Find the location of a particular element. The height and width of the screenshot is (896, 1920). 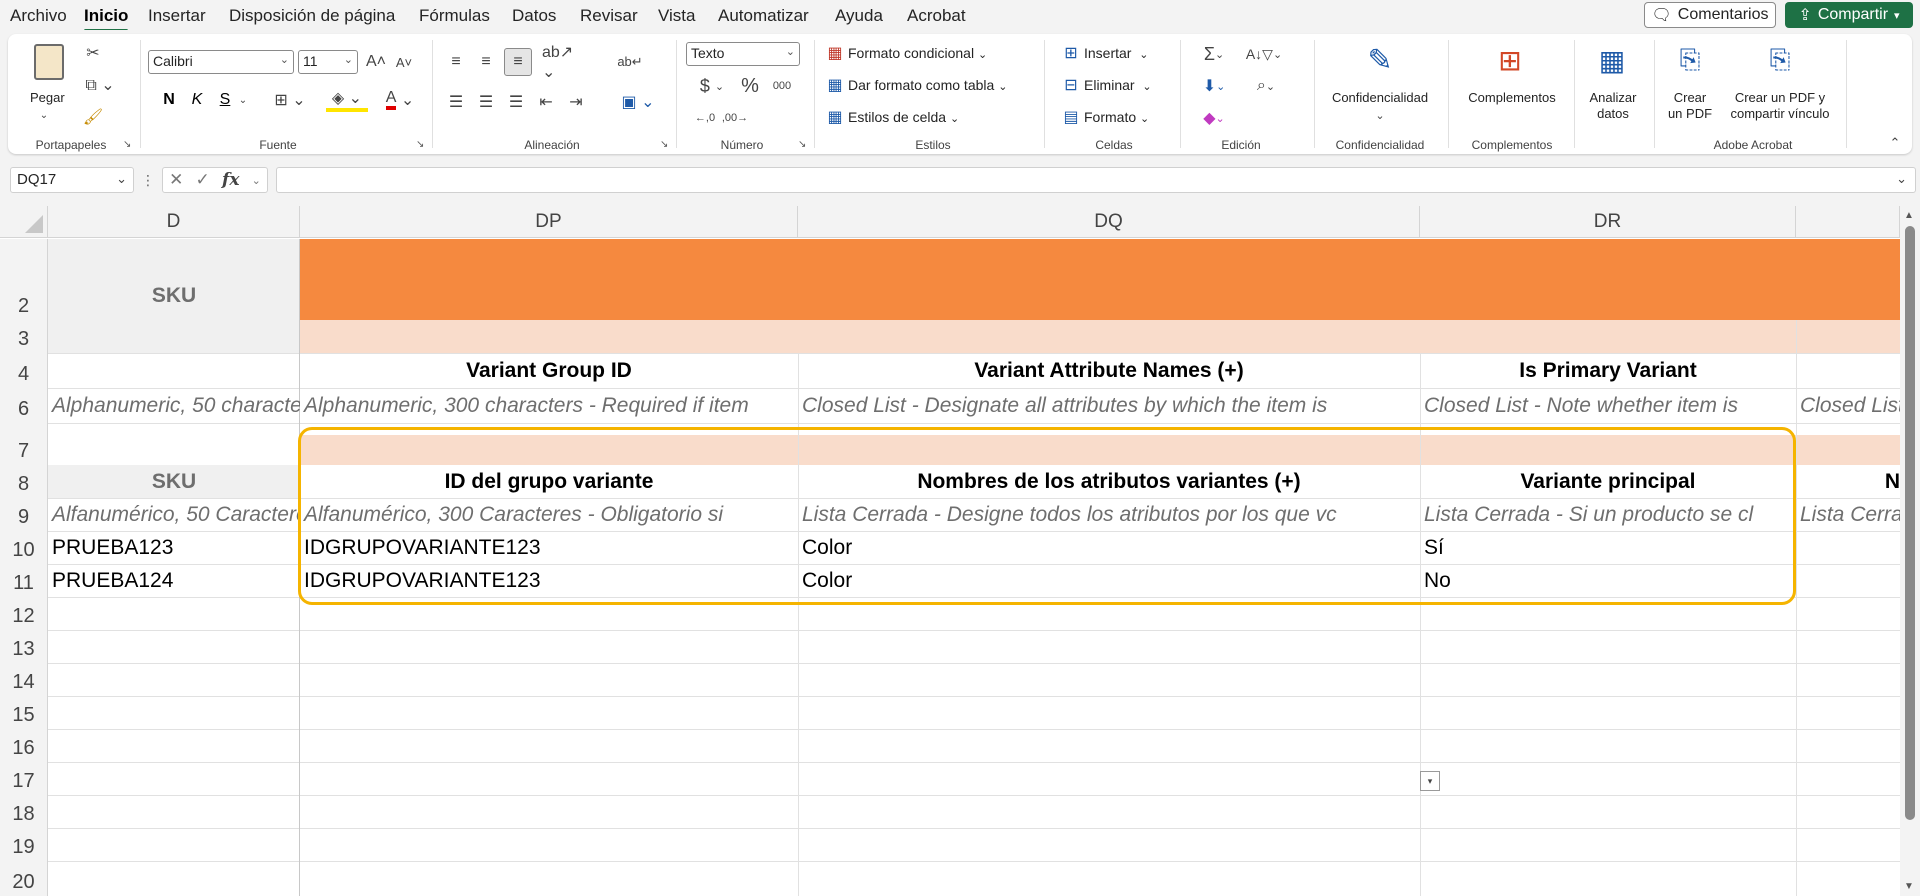

autosum-icon: Σ ⌄ is located at coordinates (1214, 54).